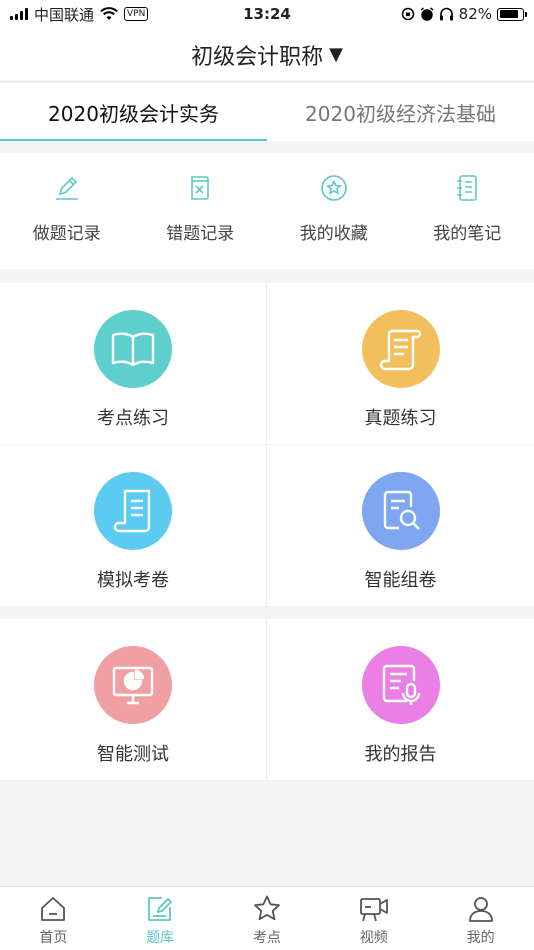 Image resolution: width=534 pixels, height=950 pixels. I want to click on tab-practice: 2020初级会计实务, so click(133, 112).